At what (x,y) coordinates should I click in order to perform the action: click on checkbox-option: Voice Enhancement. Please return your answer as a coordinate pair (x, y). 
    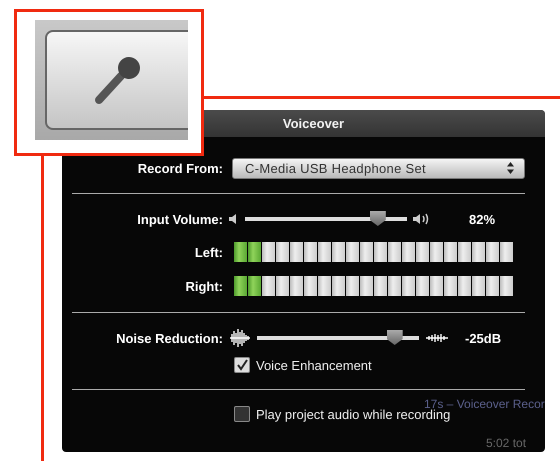
    Looking at the image, I should click on (303, 365).